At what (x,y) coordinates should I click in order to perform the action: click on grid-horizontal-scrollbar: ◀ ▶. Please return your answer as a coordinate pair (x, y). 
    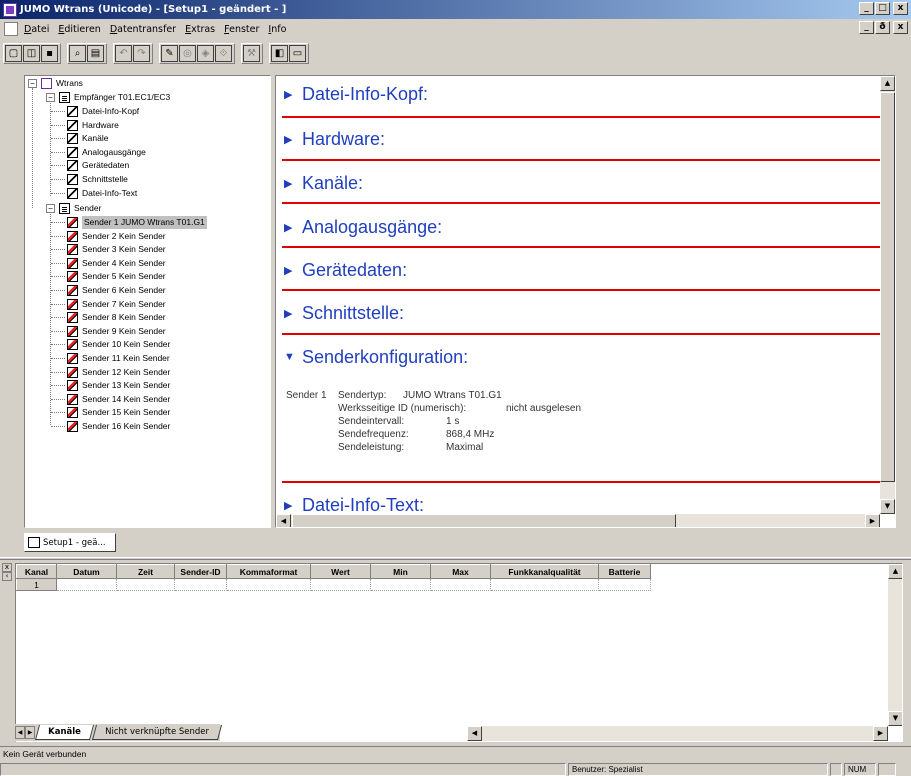
    Looking at the image, I should click on (677, 733).